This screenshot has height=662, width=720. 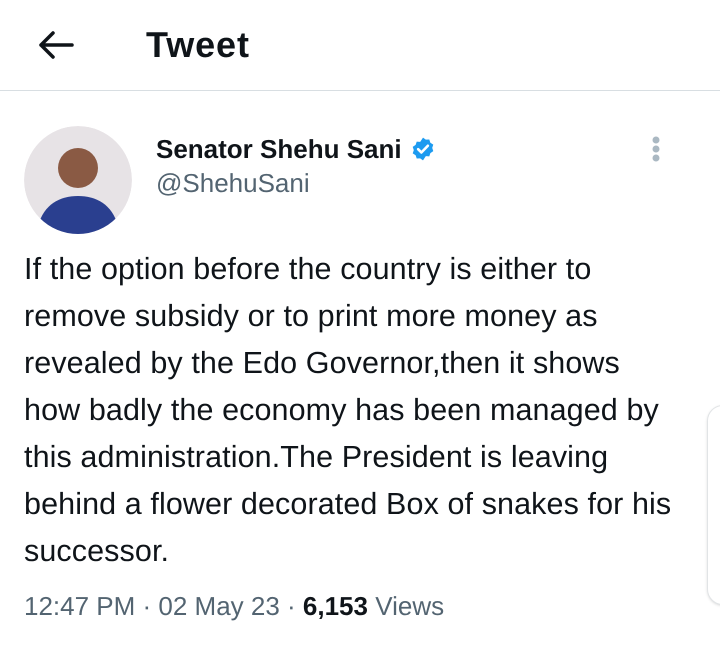 What do you see at coordinates (198, 45) in the screenshot?
I see `header-title: Tweet` at bounding box center [198, 45].